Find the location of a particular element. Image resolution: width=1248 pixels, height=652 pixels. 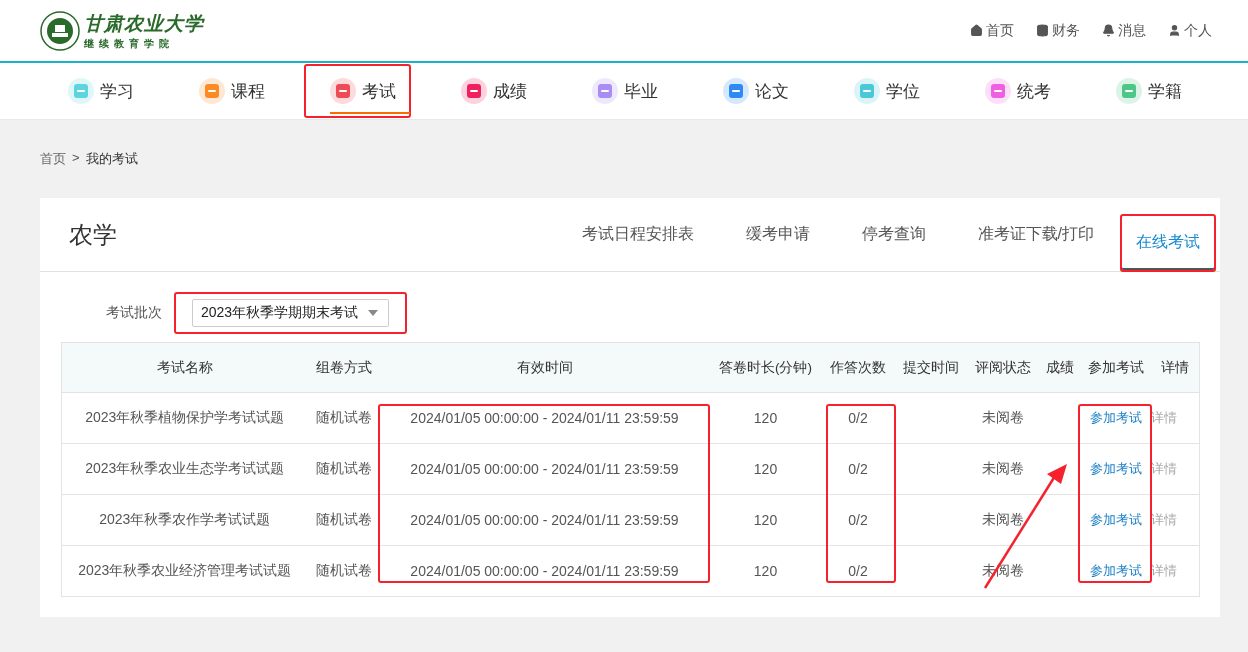

caret-icon is located at coordinates (373, 313).